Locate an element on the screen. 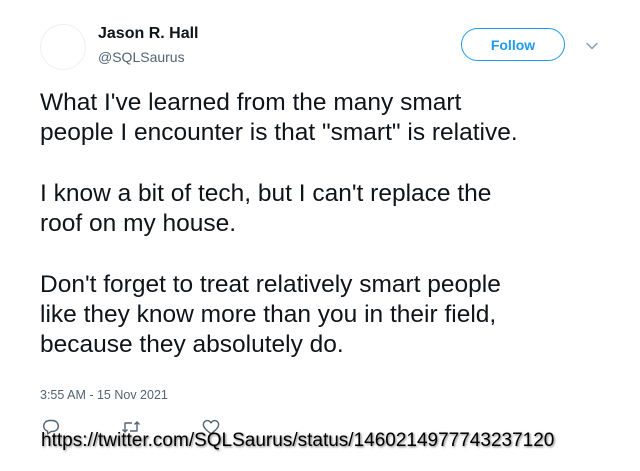  tweet-line: roof on my house. is located at coordinates (138, 223).